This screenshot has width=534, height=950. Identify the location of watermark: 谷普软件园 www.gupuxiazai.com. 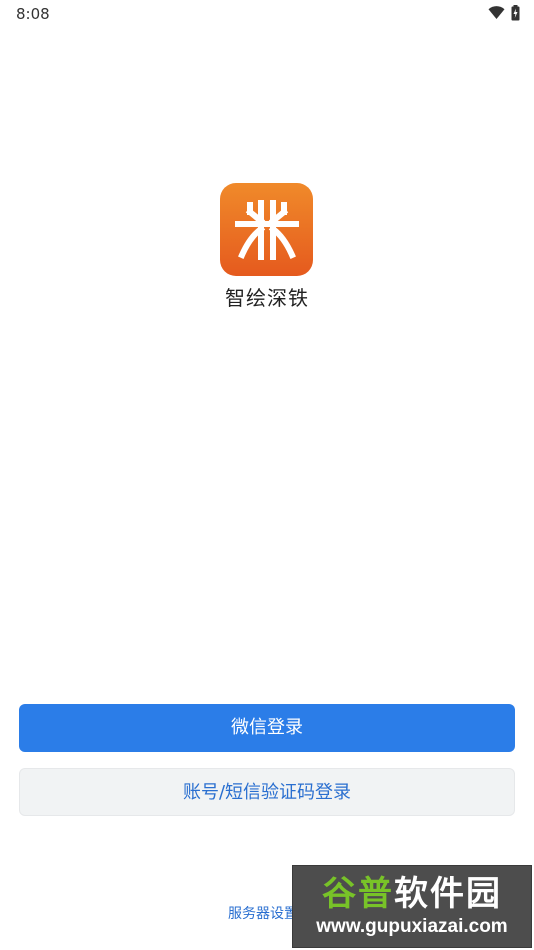
(412, 906).